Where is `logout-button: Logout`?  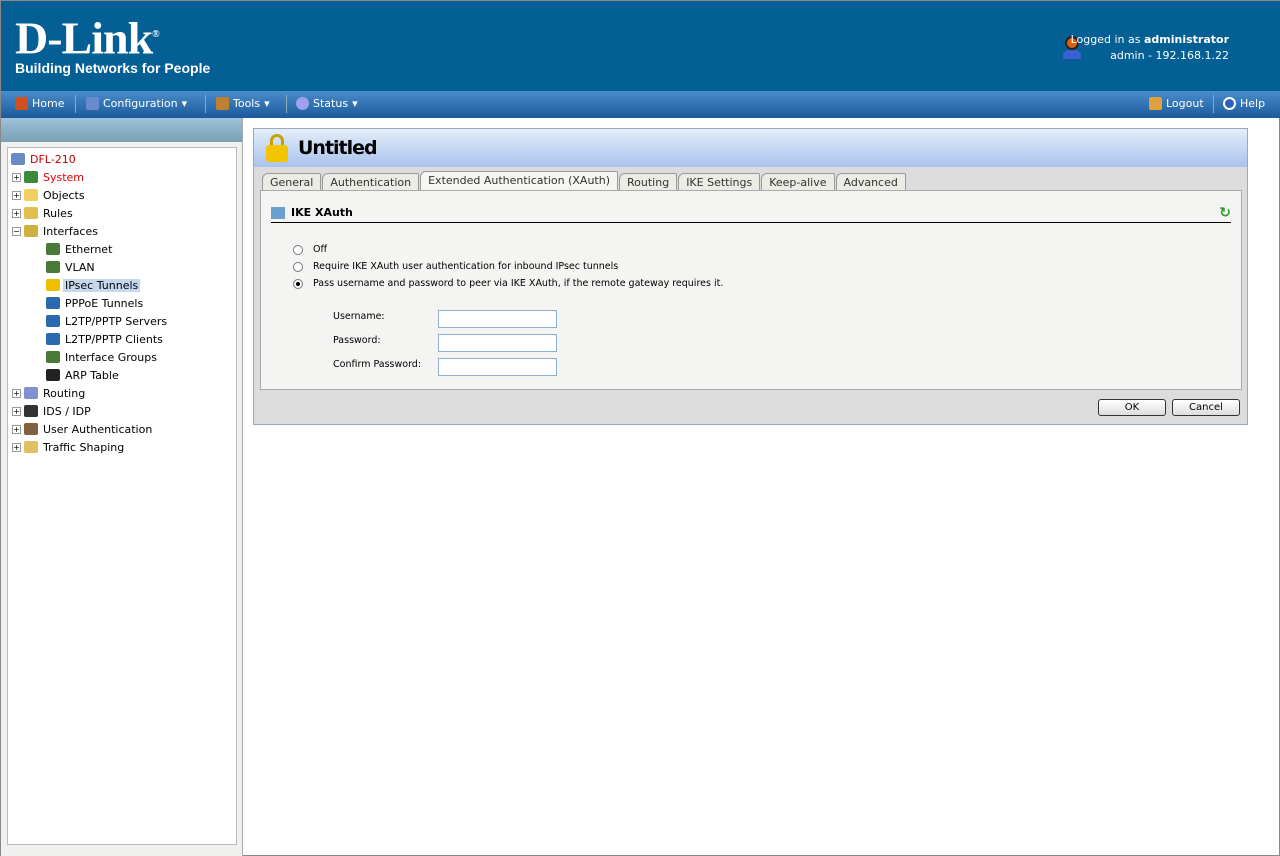
logout-button: Logout is located at coordinates (1176, 103).